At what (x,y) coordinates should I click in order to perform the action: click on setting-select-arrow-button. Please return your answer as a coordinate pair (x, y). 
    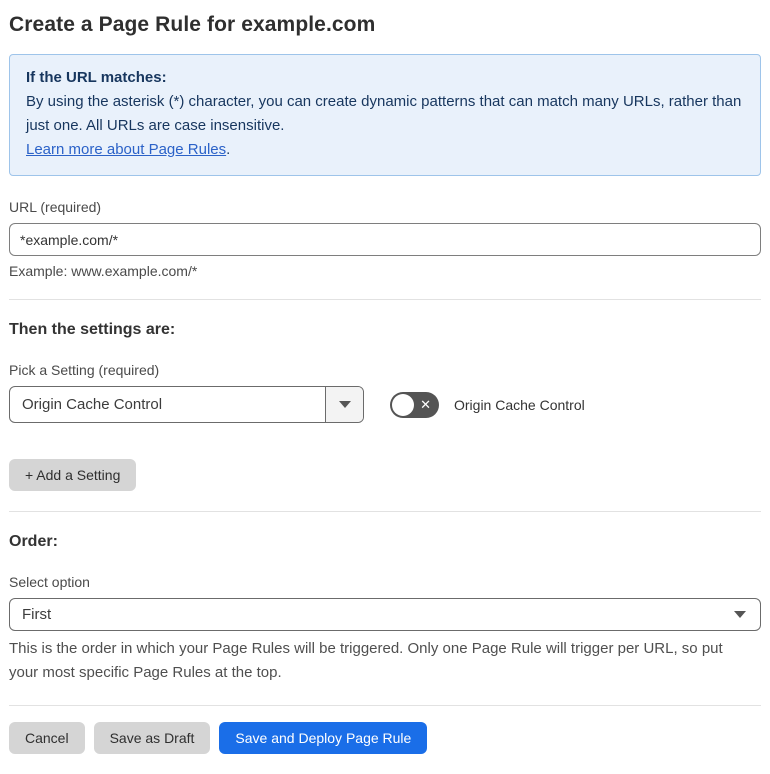
    Looking at the image, I should click on (344, 404).